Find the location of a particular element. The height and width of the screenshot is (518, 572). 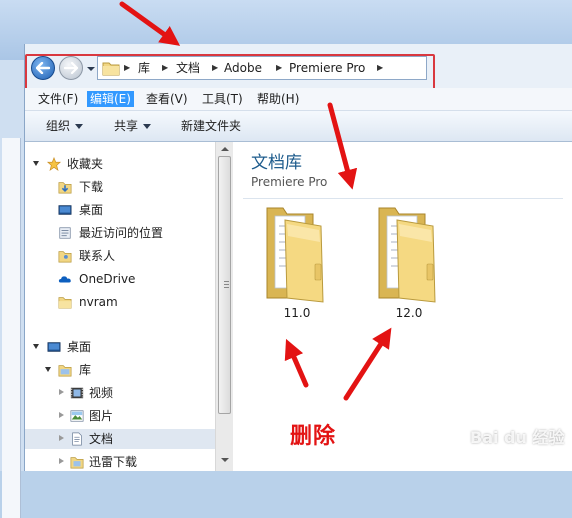

delete-annotation: 删除 is located at coordinates (313, 436).